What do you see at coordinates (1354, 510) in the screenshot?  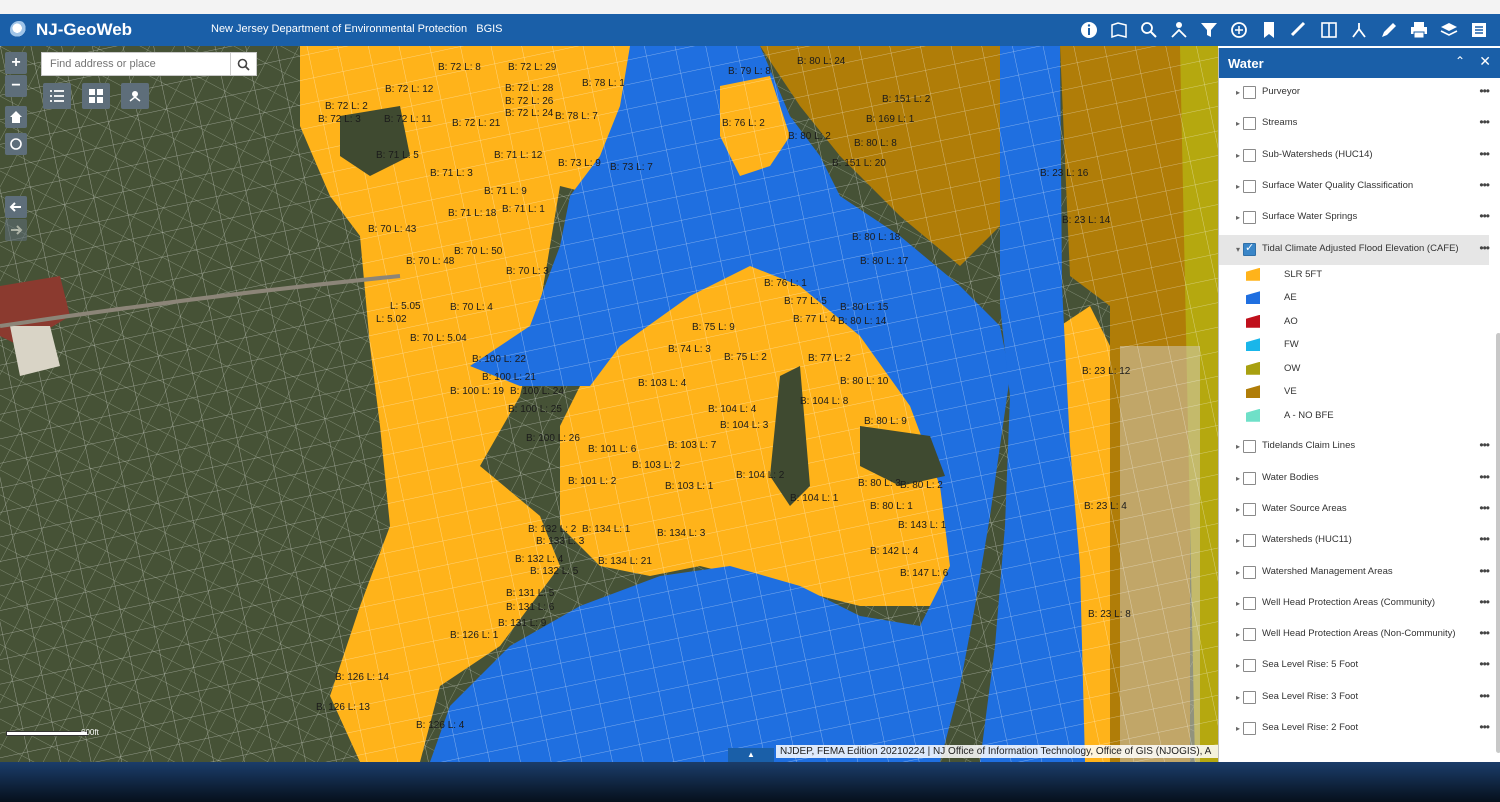 I see `layer-row: ▸ Water Source Areas •••` at bounding box center [1354, 510].